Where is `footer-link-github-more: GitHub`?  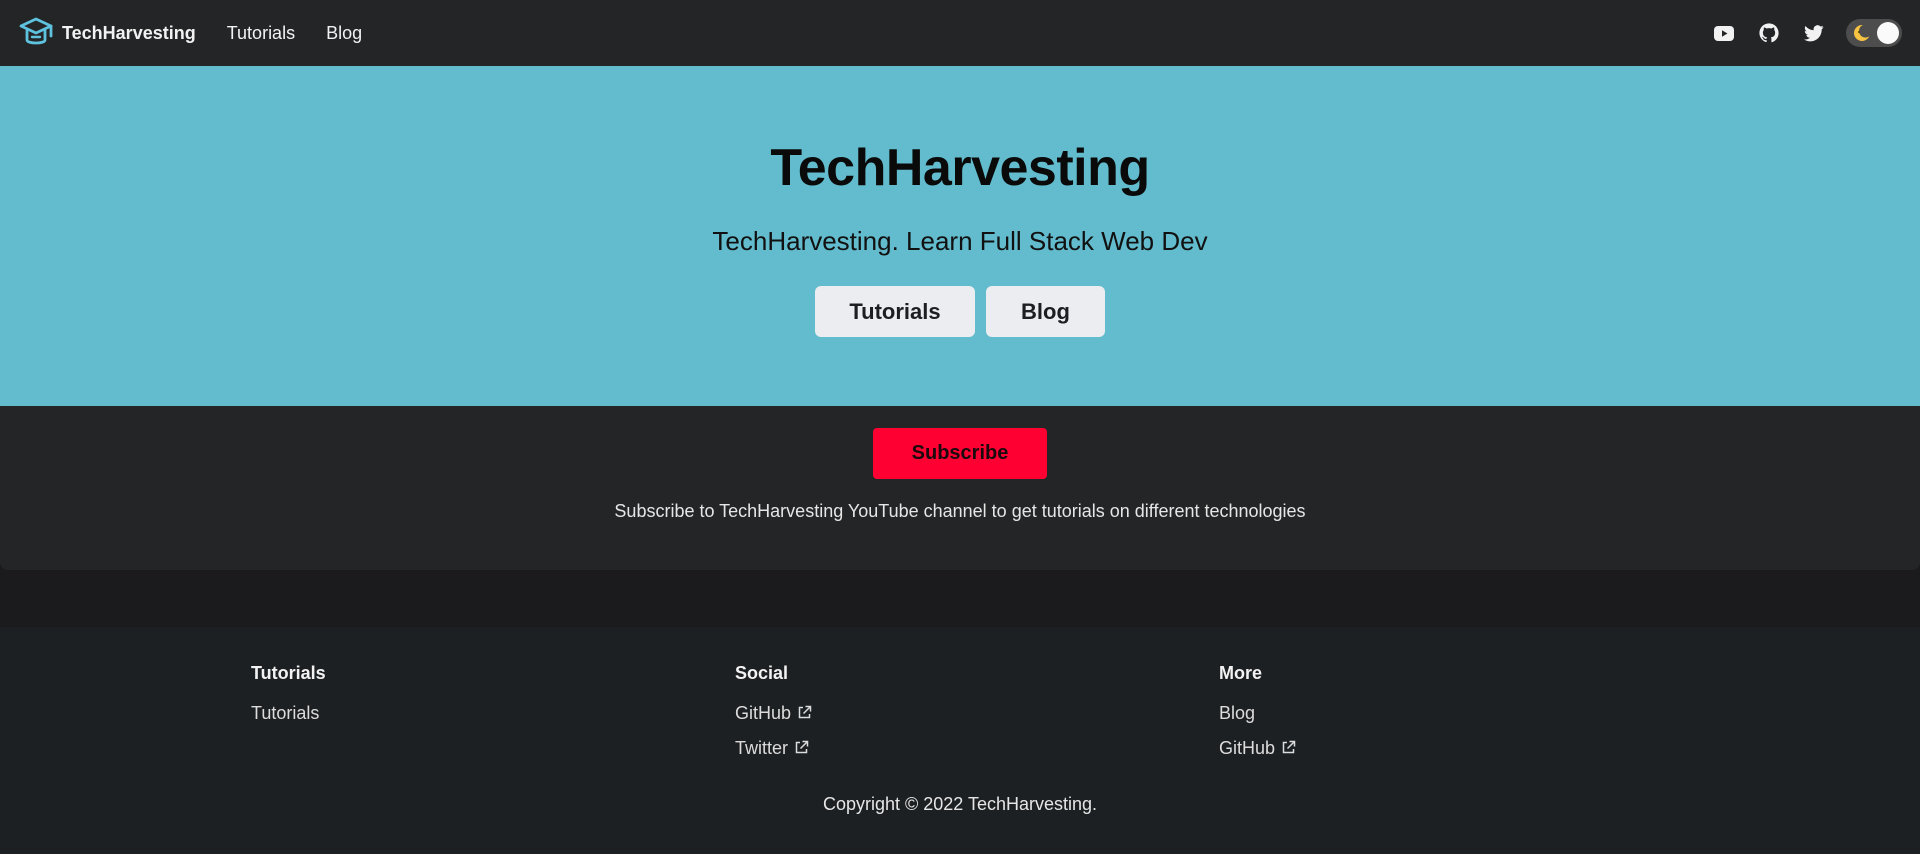 footer-link-github-more: GitHub is located at coordinates (1257, 754).